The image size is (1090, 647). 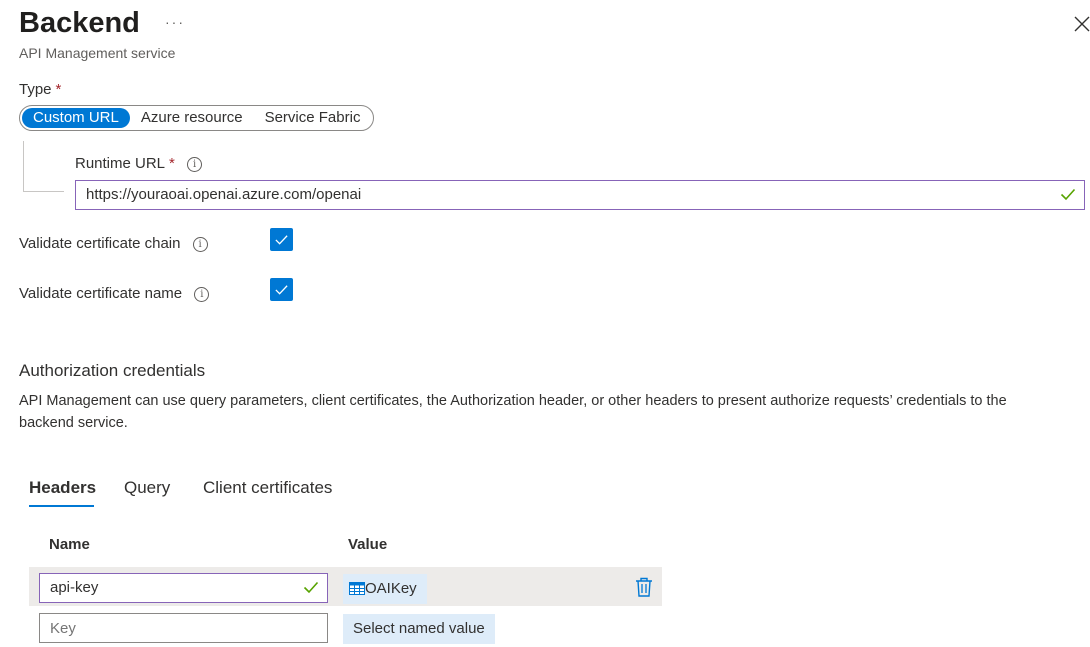 What do you see at coordinates (100, 243) in the screenshot?
I see `validate-chain-label-text: Validate certificate chain` at bounding box center [100, 243].